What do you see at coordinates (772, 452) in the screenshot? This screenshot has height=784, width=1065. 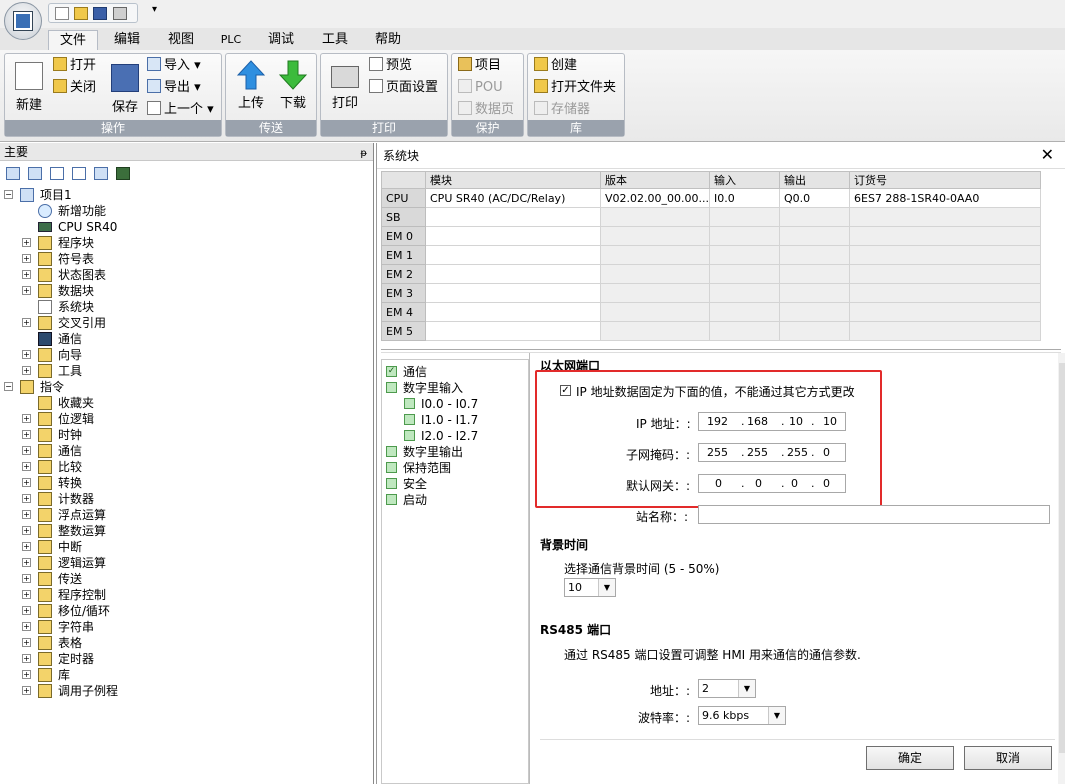 I see `subnet-mask-field: 255. 255. 255. 0` at bounding box center [772, 452].